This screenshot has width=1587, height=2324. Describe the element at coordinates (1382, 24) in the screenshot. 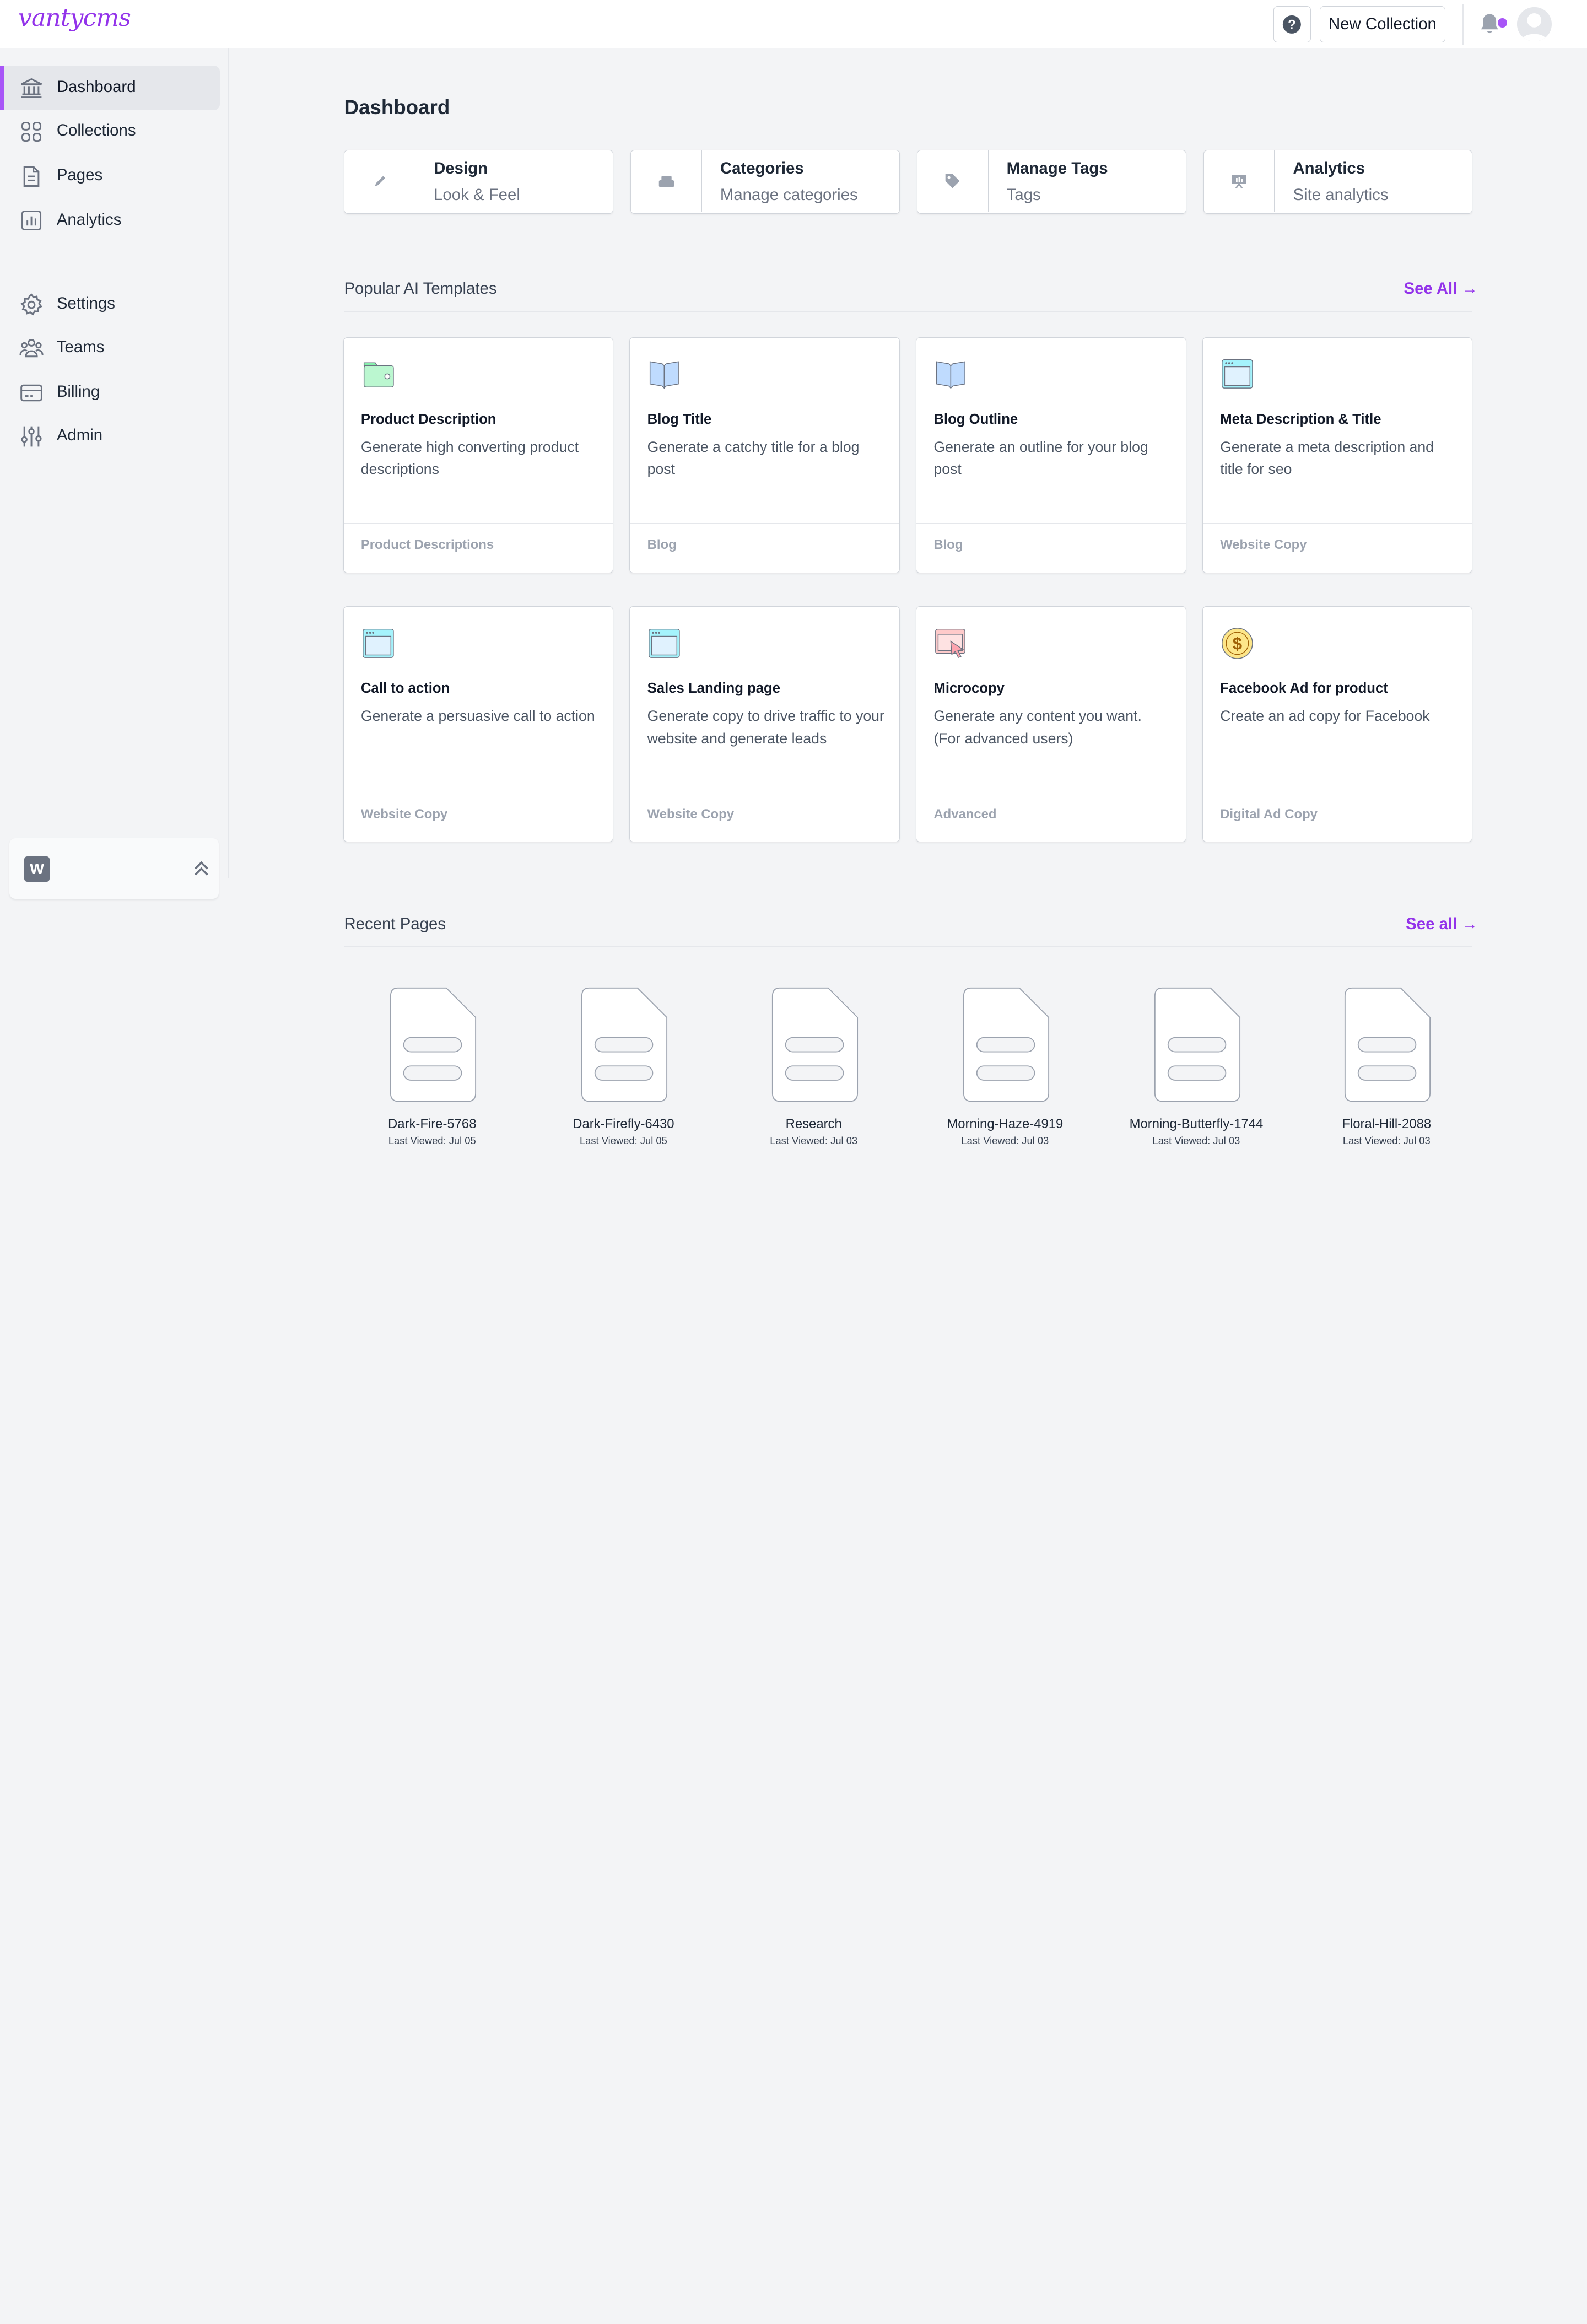

I see `new-collection-button: New Collection` at that location.